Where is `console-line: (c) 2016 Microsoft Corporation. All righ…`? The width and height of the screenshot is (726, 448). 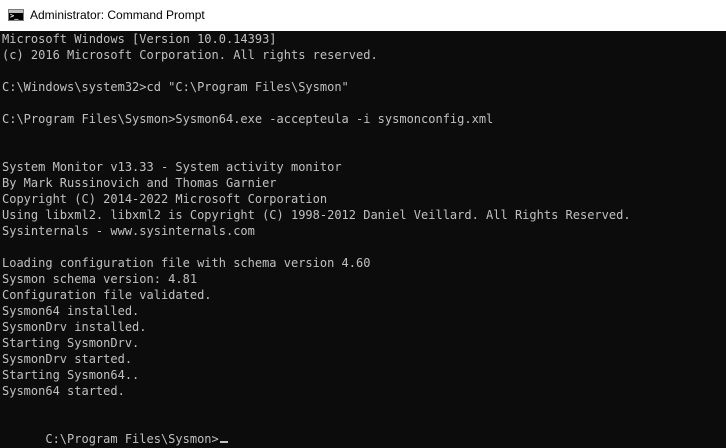
console-line: (c) 2016 Microsoft Corporation. All righ… is located at coordinates (190, 55).